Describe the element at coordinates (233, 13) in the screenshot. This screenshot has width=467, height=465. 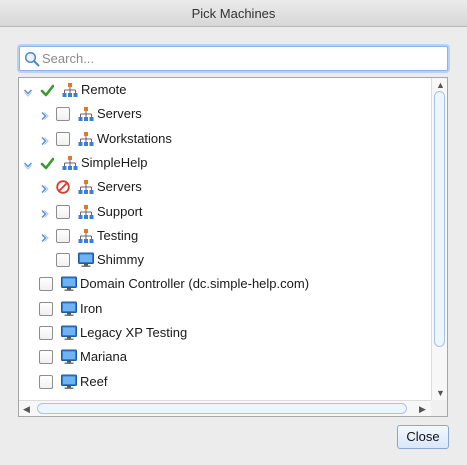
I see `window-title: Pick Machines` at that location.